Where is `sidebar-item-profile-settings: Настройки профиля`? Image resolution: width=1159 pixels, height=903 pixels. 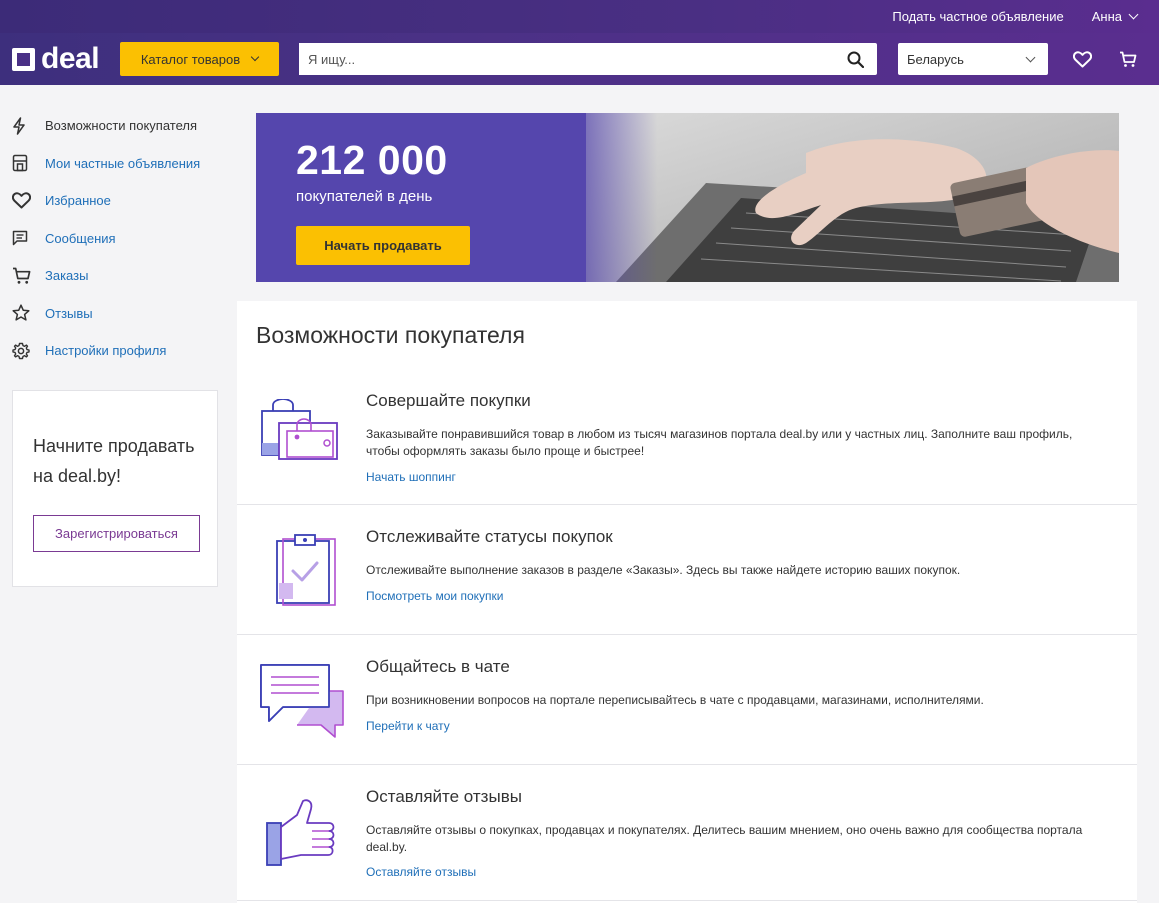 sidebar-item-profile-settings: Настройки профиля is located at coordinates (121, 351).